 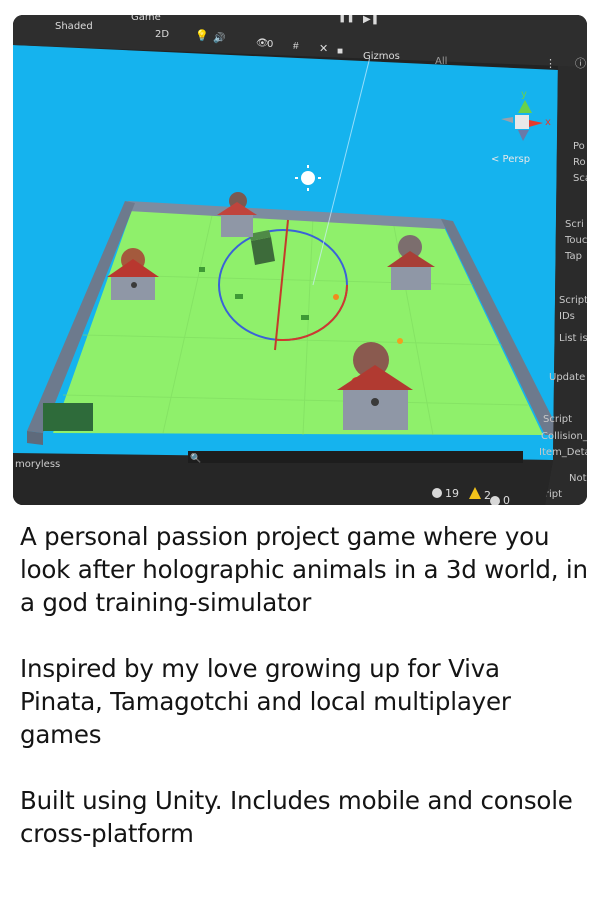 What do you see at coordinates (564, 436) in the screenshot?
I see `inspector-row: Collision_` at bounding box center [564, 436].